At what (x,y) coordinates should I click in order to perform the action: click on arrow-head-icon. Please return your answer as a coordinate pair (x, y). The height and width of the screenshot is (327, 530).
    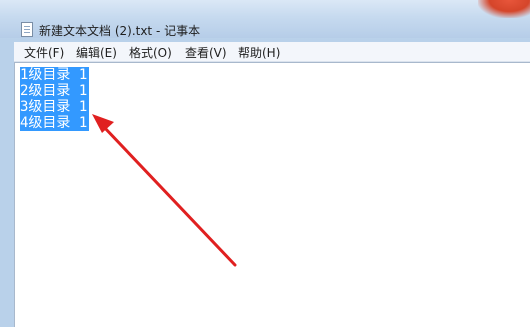
    Looking at the image, I should click on (103, 123).